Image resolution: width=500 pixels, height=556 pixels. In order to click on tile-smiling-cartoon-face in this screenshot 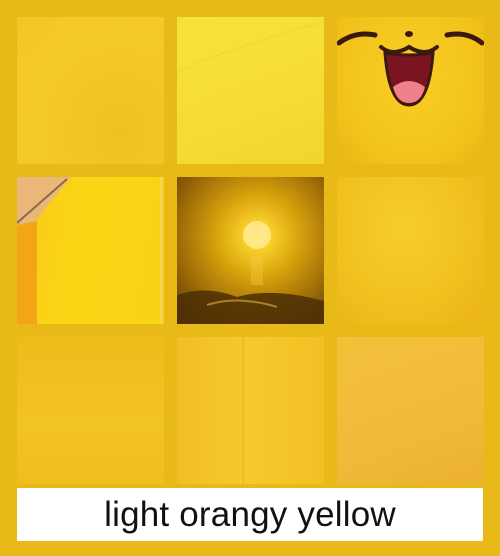, I will do `click(410, 90)`.